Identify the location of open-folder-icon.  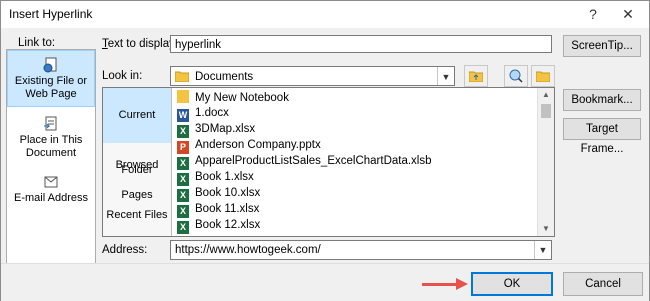
(543, 76).